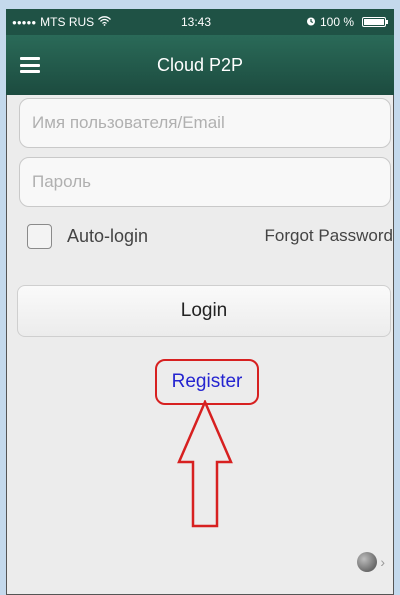  I want to click on page-title: Cloud P2P, so click(200, 65).